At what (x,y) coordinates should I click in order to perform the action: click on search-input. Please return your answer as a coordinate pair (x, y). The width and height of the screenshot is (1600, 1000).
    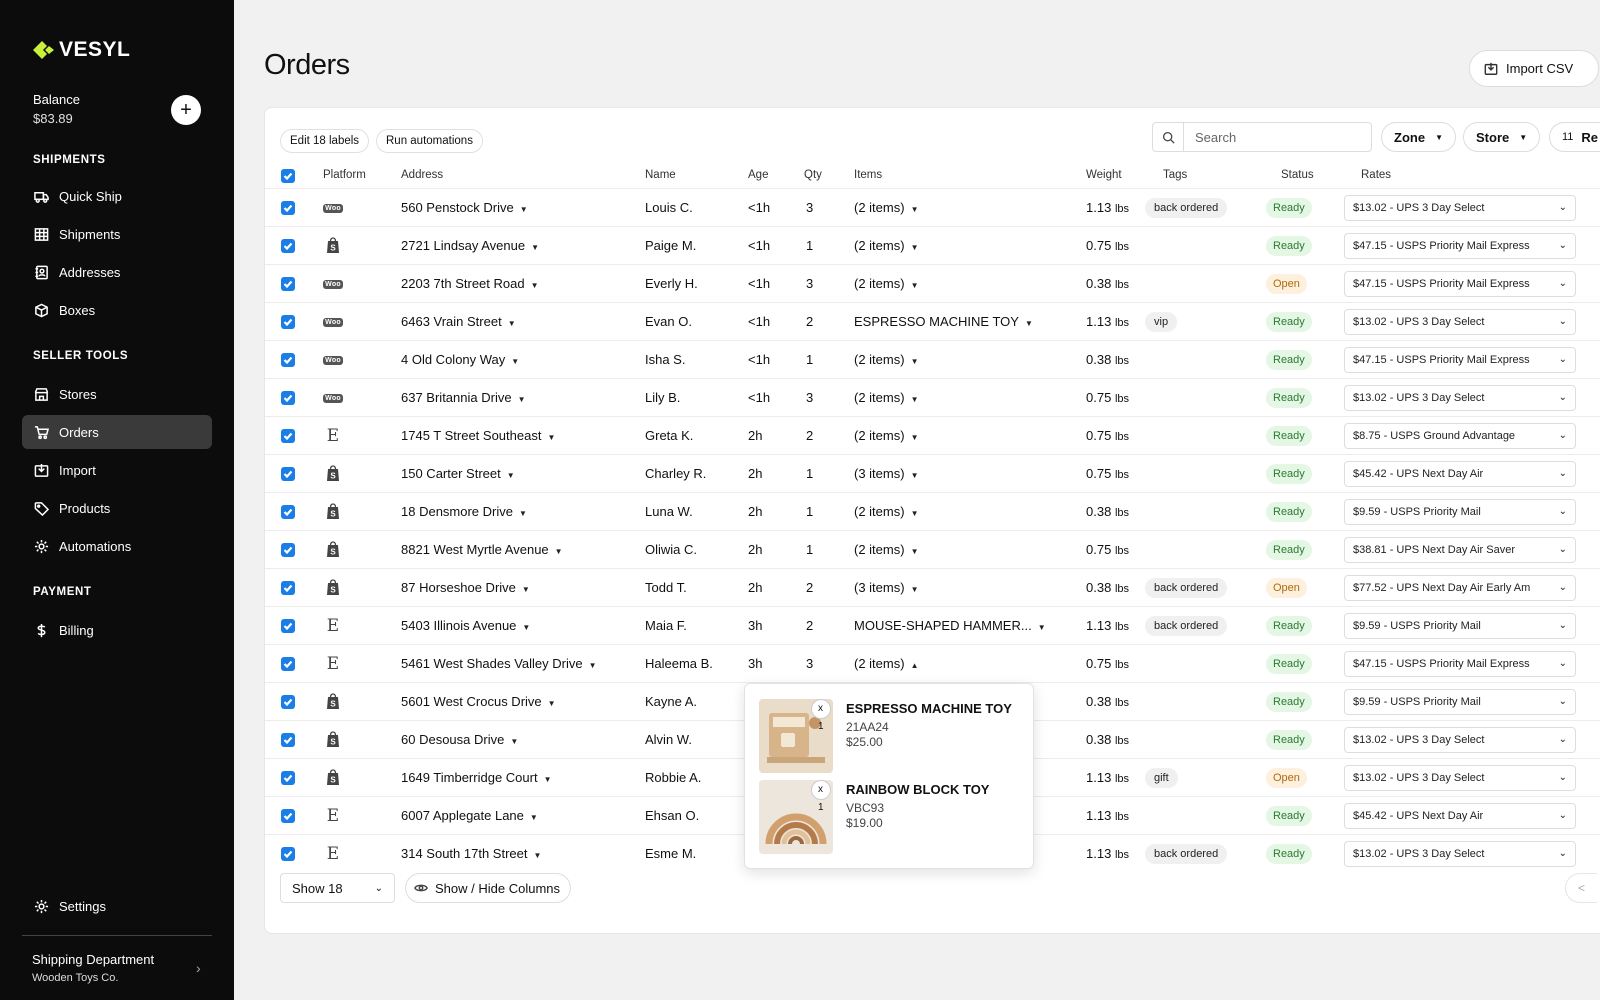
    Looking at the image, I should click on (1277, 137).